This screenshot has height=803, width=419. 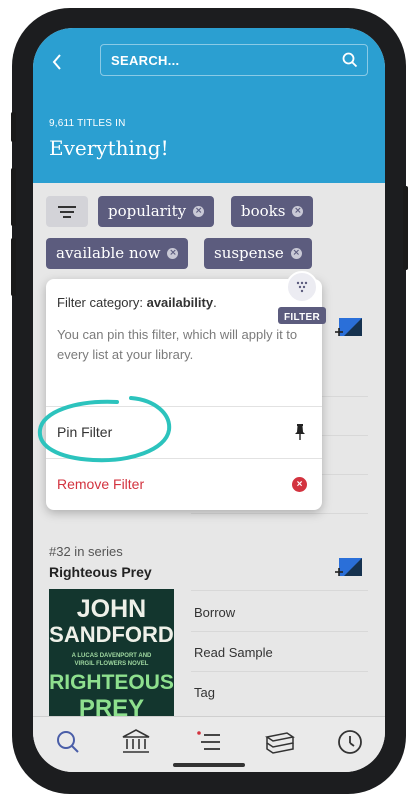 What do you see at coordinates (184, 432) in the screenshot?
I see `pin-filter-row: Pin Filter` at bounding box center [184, 432].